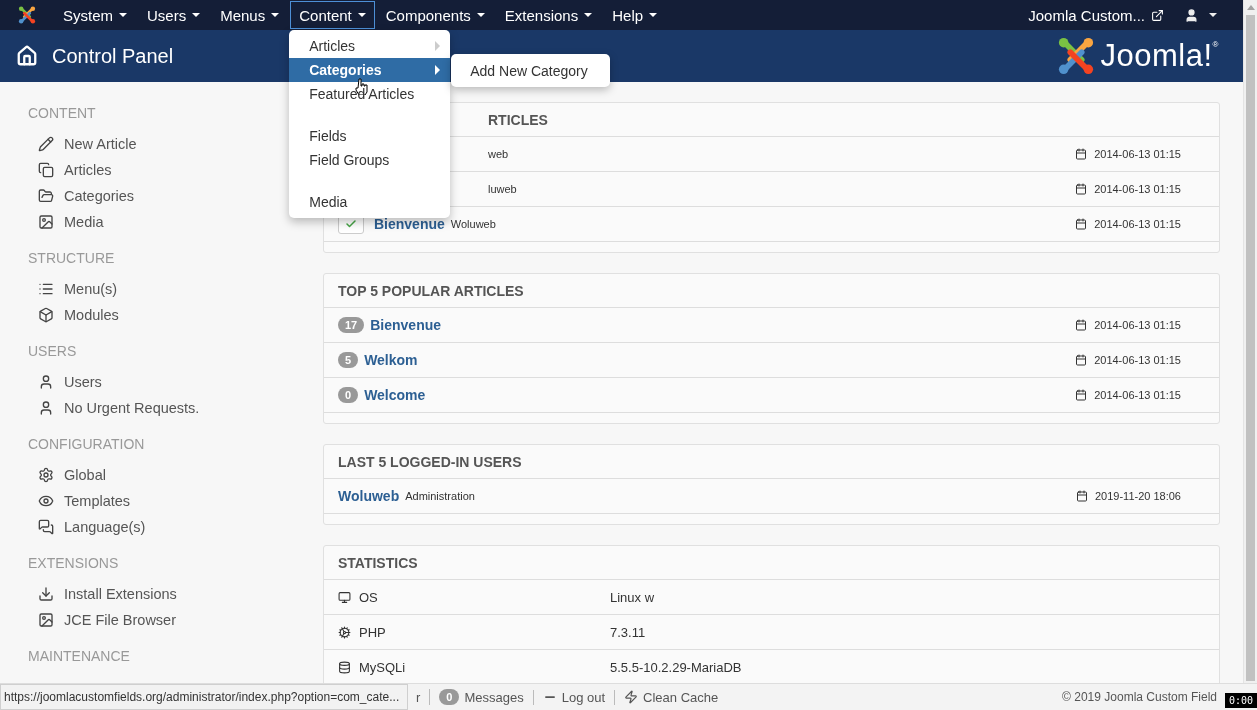 This screenshot has height=710, width=1257. I want to click on cube-icon, so click(45, 315).